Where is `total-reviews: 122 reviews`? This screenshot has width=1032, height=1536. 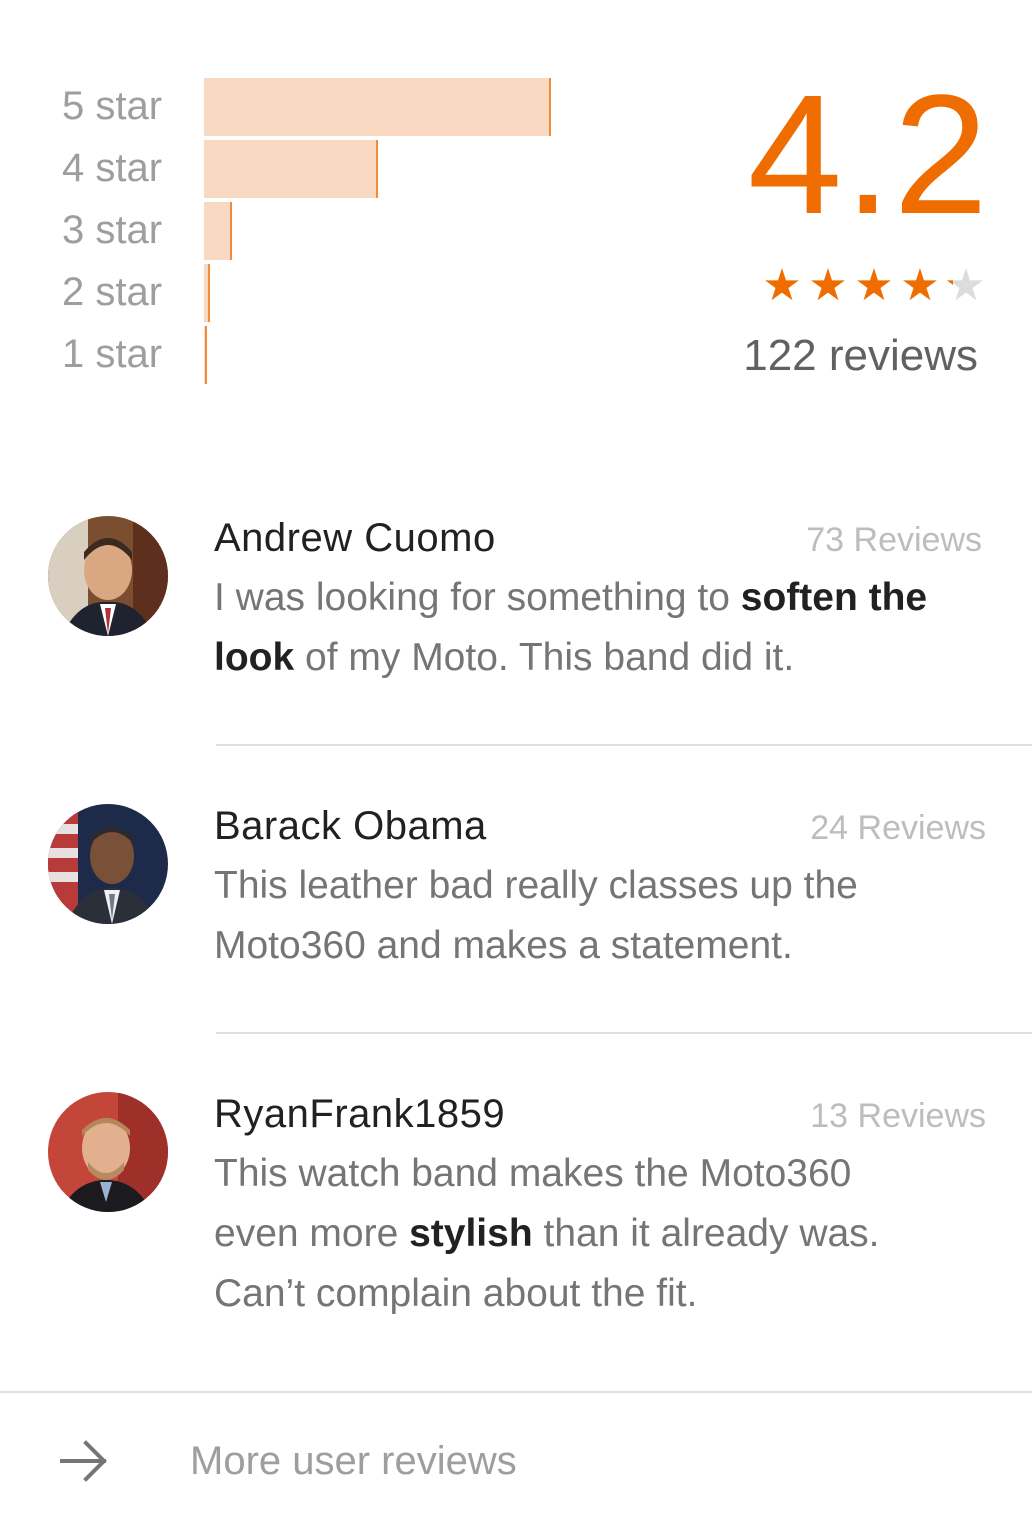
total-reviews: 122 reviews is located at coordinates (860, 355).